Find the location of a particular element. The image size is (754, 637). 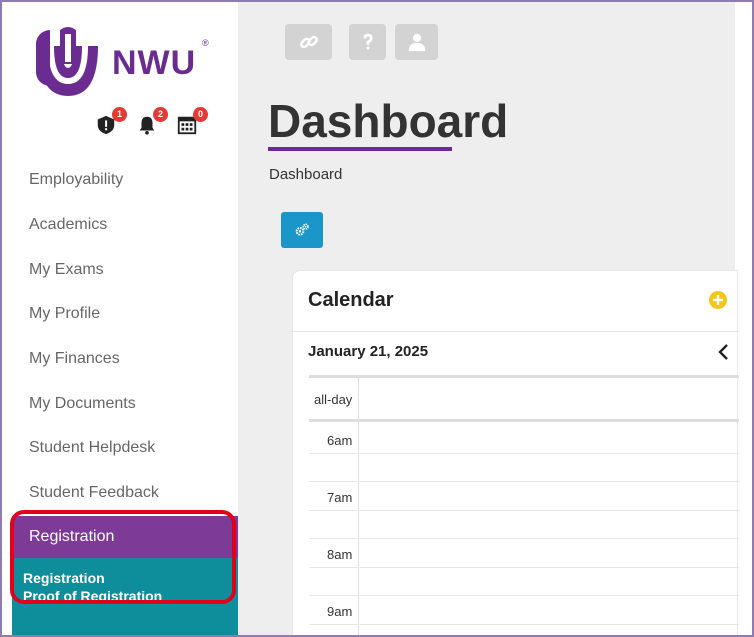

profile-button is located at coordinates (416, 42).